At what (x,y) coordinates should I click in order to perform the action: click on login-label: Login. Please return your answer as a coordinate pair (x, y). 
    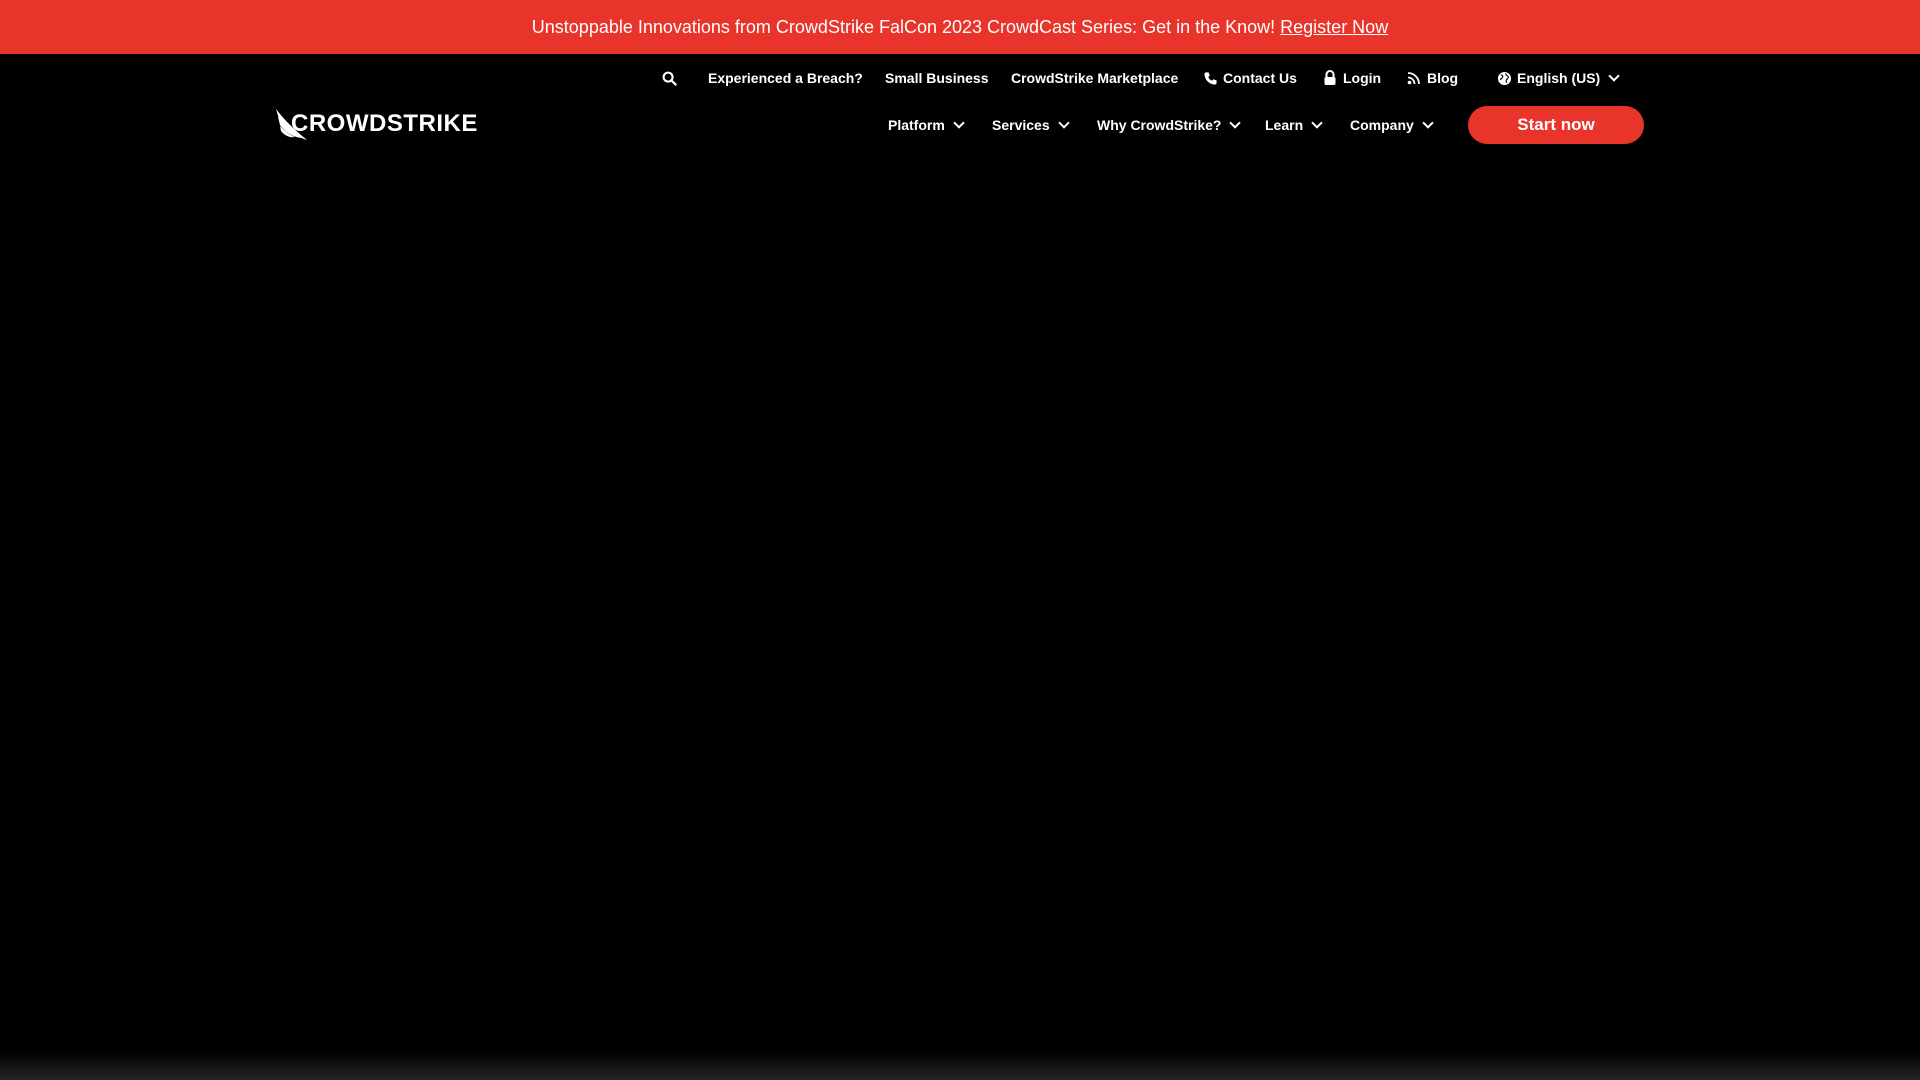
    Looking at the image, I should click on (1362, 78).